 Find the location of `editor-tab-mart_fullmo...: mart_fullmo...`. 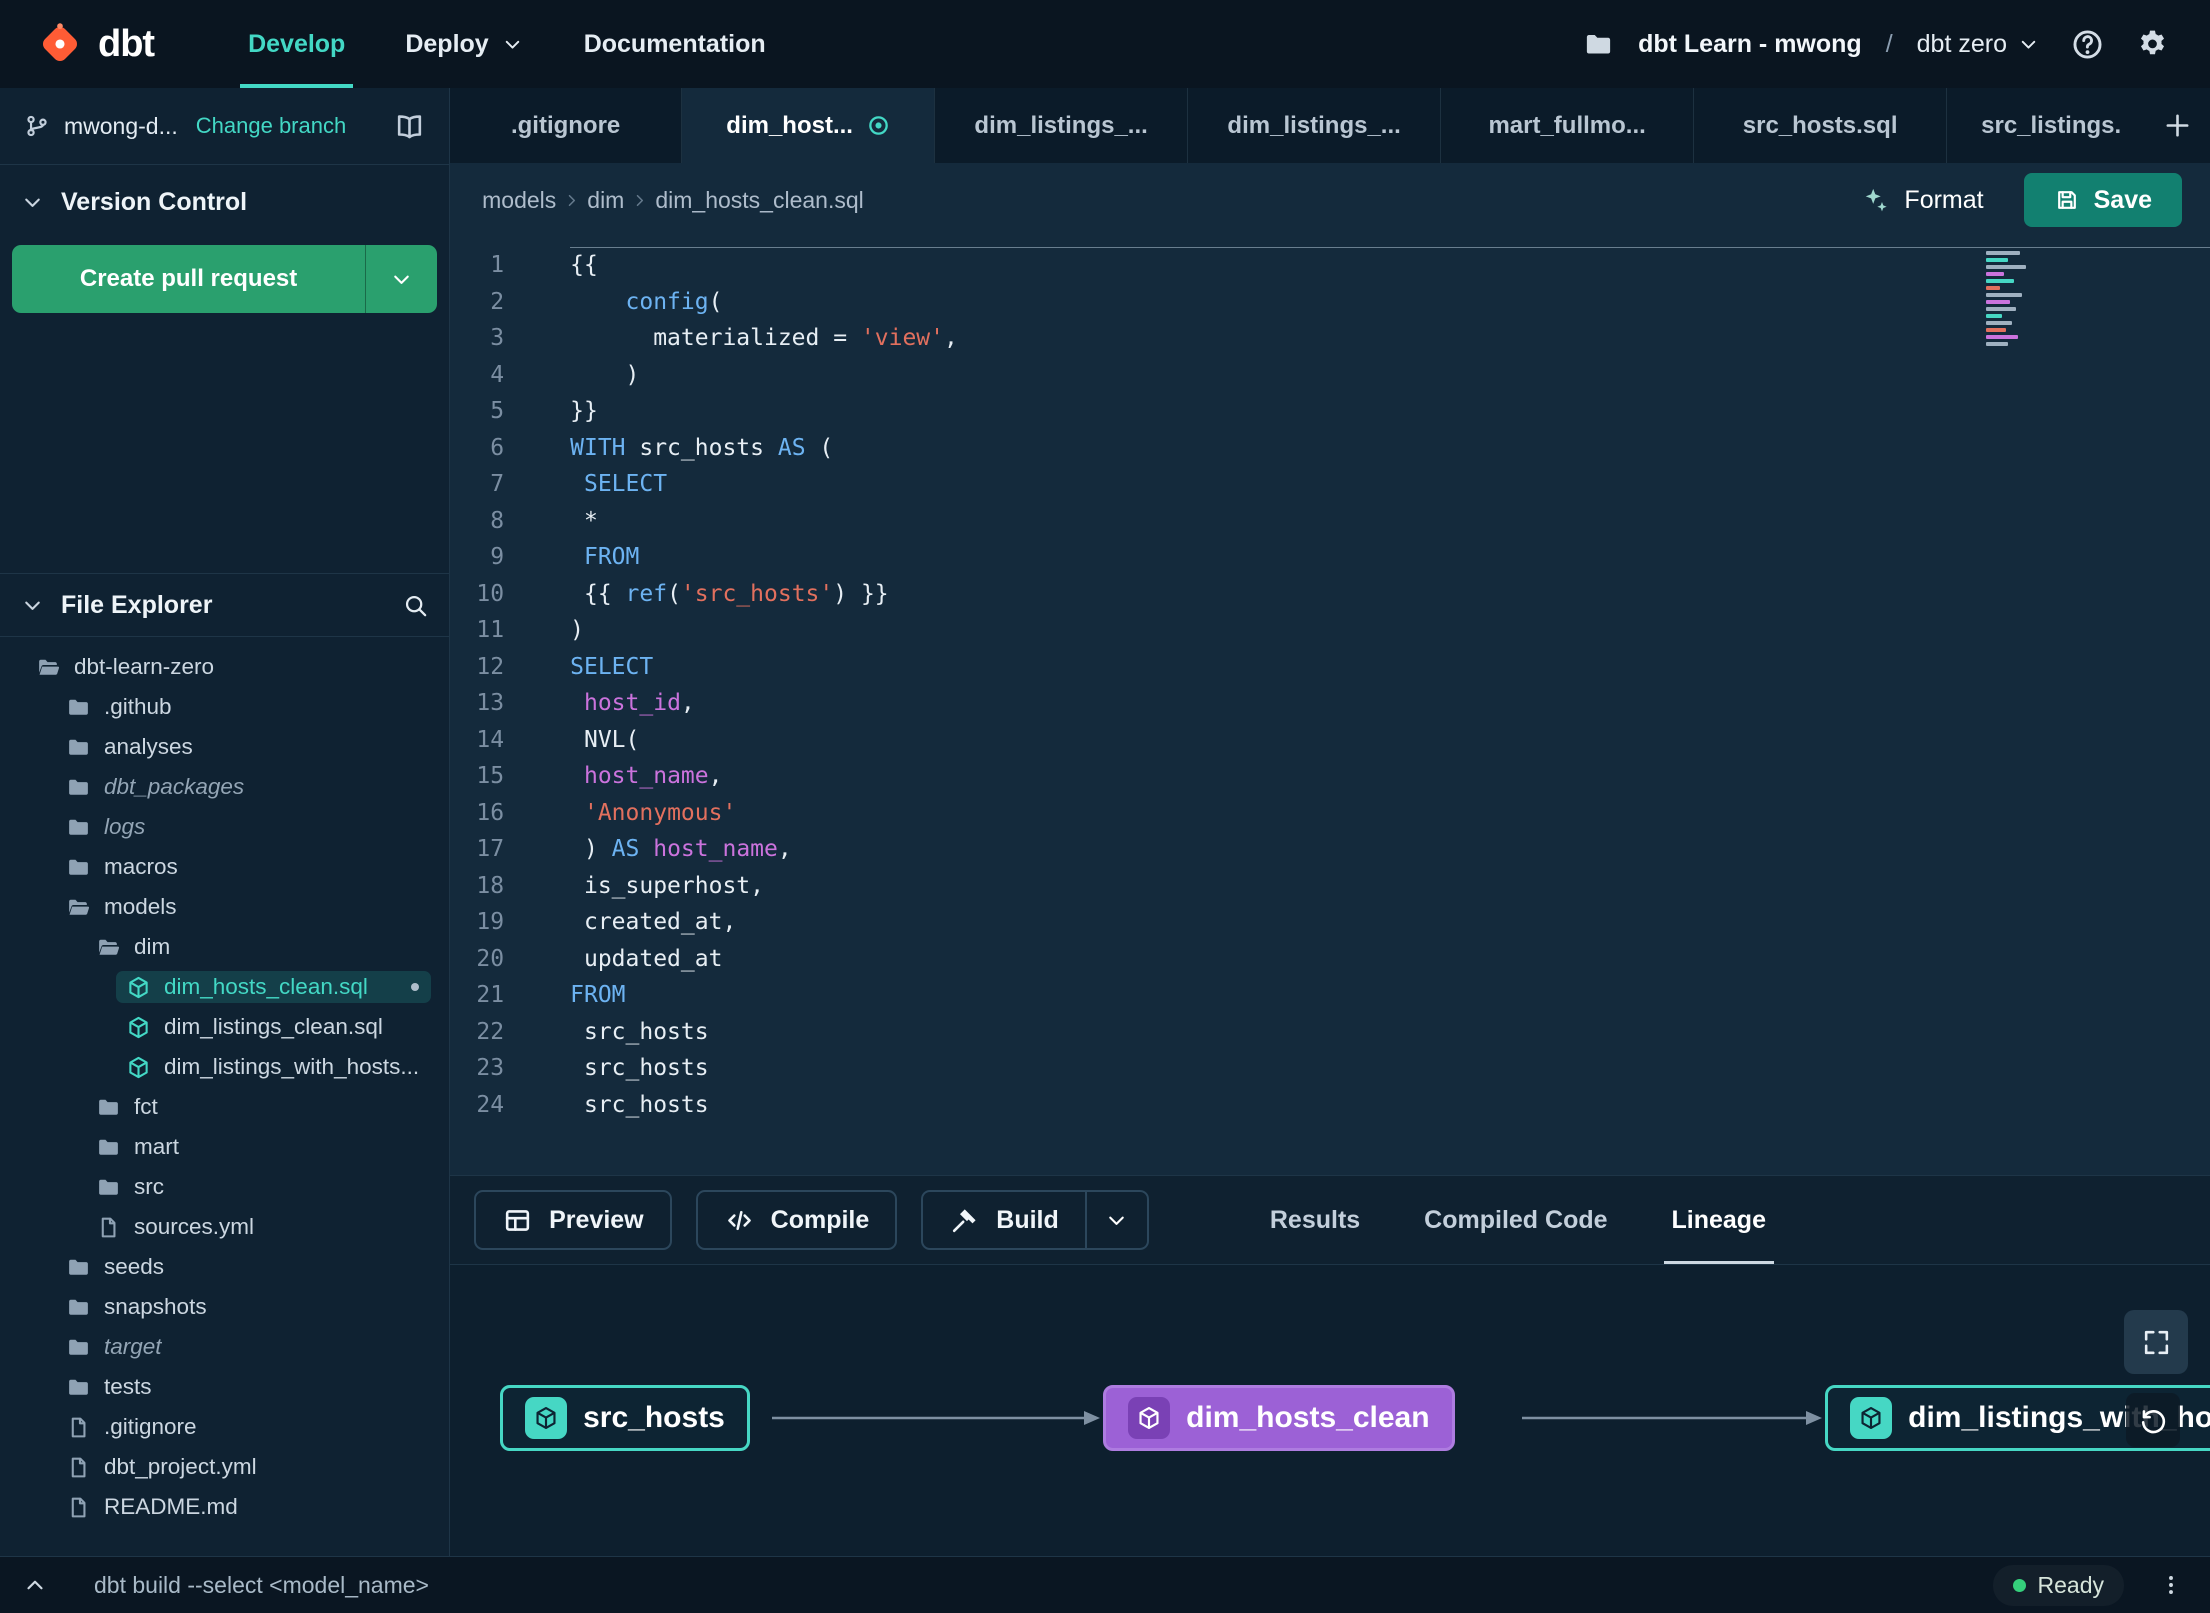

editor-tab-mart_fullmo...: mart_fullmo... is located at coordinates (1568, 125).